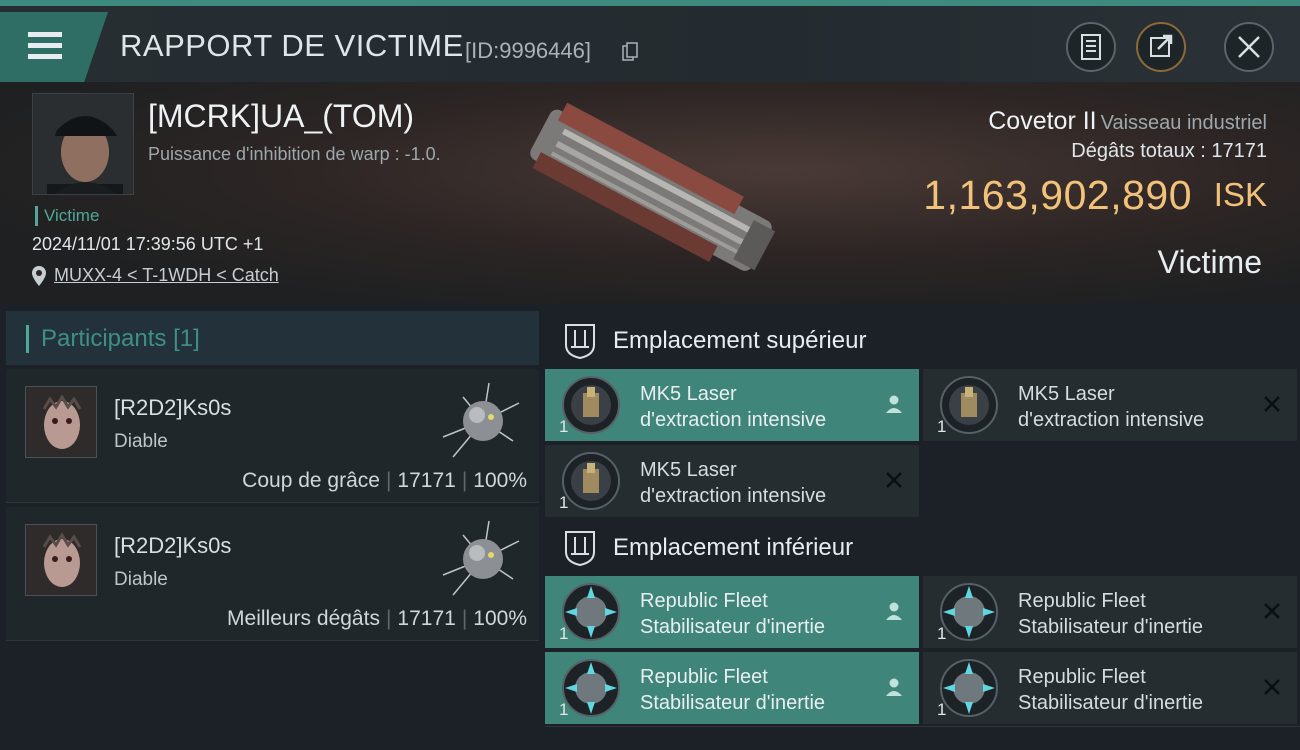 The image size is (1300, 750). What do you see at coordinates (303, 618) in the screenshot?
I see `participant-stat-label: Meilleurs dégâts` at bounding box center [303, 618].